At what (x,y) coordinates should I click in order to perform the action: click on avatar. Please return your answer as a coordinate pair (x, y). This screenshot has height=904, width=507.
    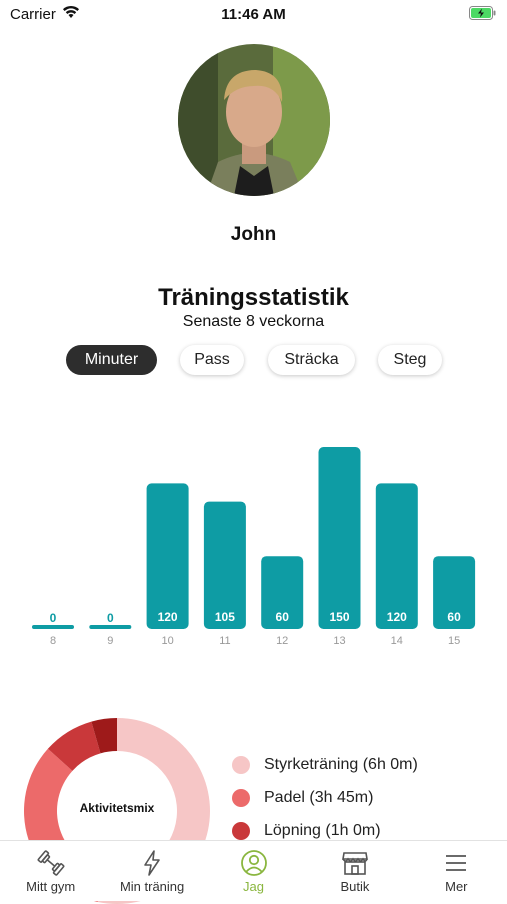
    Looking at the image, I should click on (254, 120).